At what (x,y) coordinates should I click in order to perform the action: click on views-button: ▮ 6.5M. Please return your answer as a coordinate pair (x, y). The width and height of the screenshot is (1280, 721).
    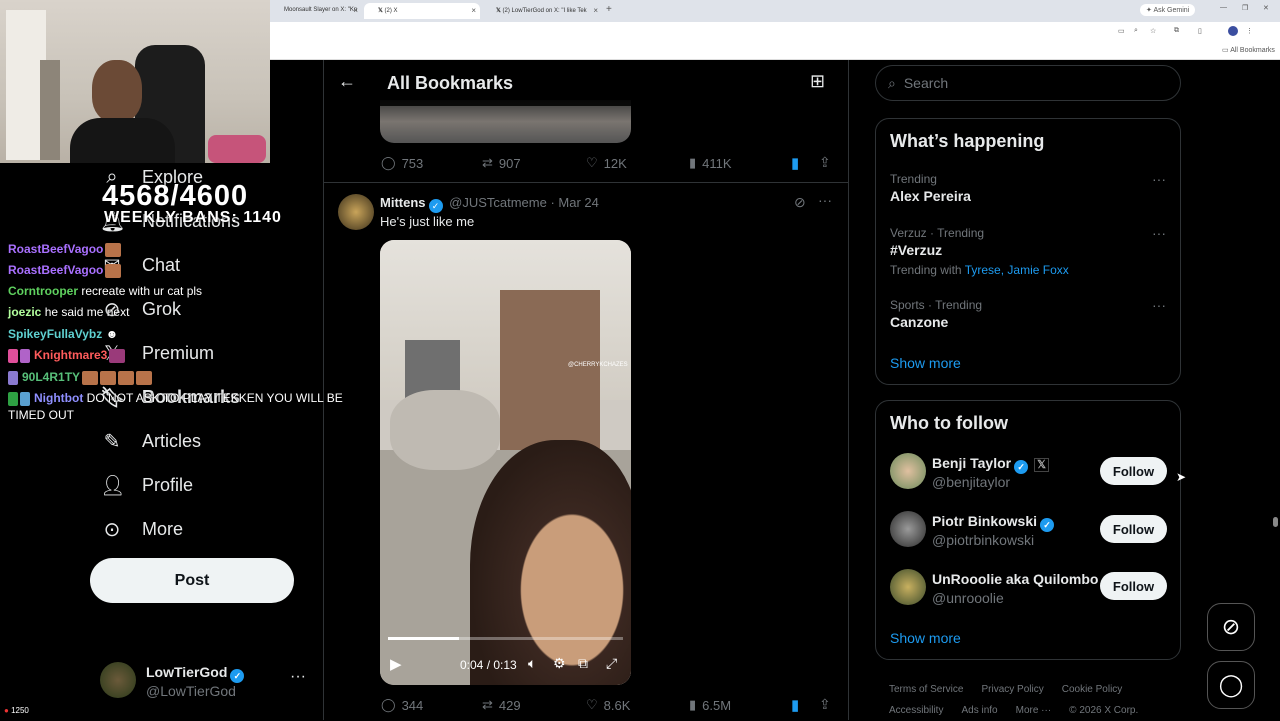
    Looking at the image, I should click on (710, 705).